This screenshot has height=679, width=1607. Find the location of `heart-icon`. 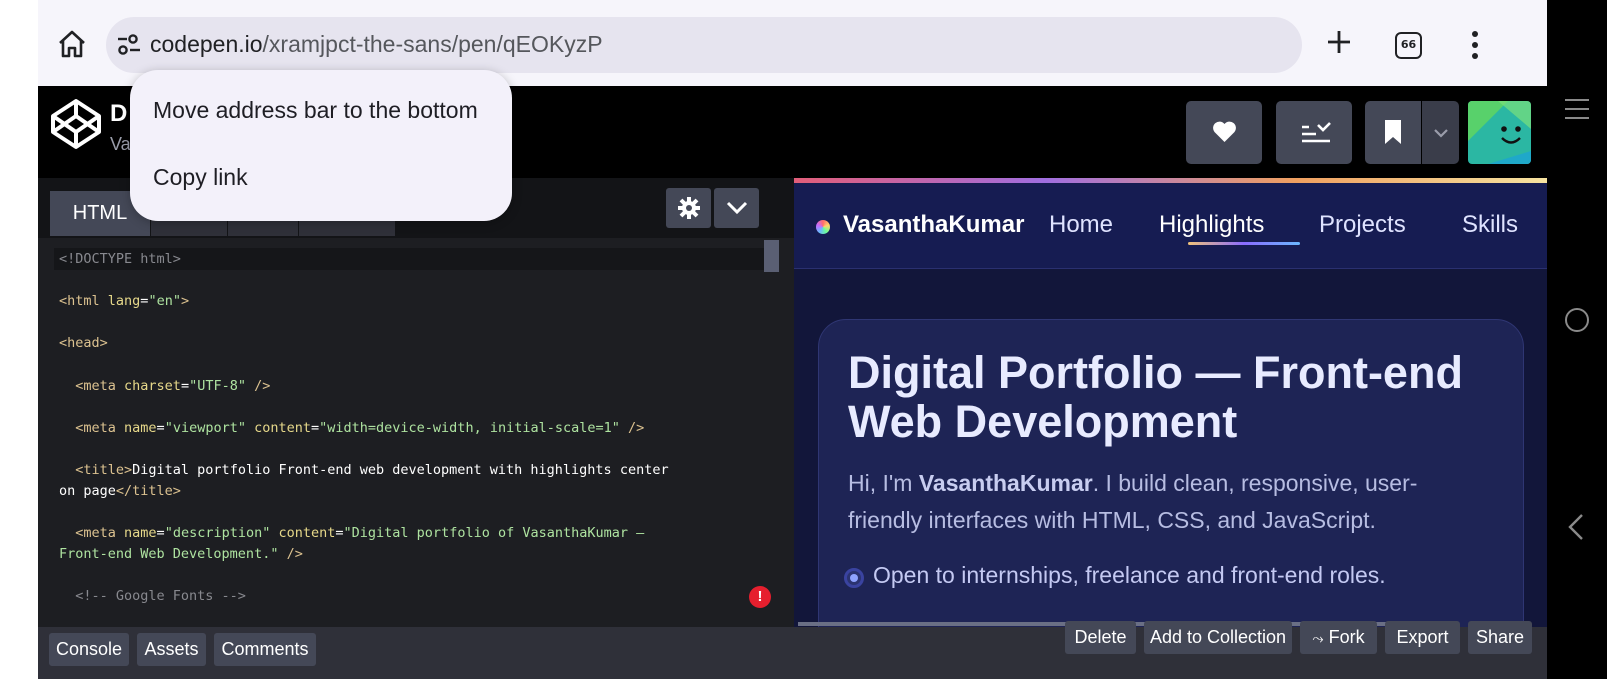

heart-icon is located at coordinates (1224, 131).